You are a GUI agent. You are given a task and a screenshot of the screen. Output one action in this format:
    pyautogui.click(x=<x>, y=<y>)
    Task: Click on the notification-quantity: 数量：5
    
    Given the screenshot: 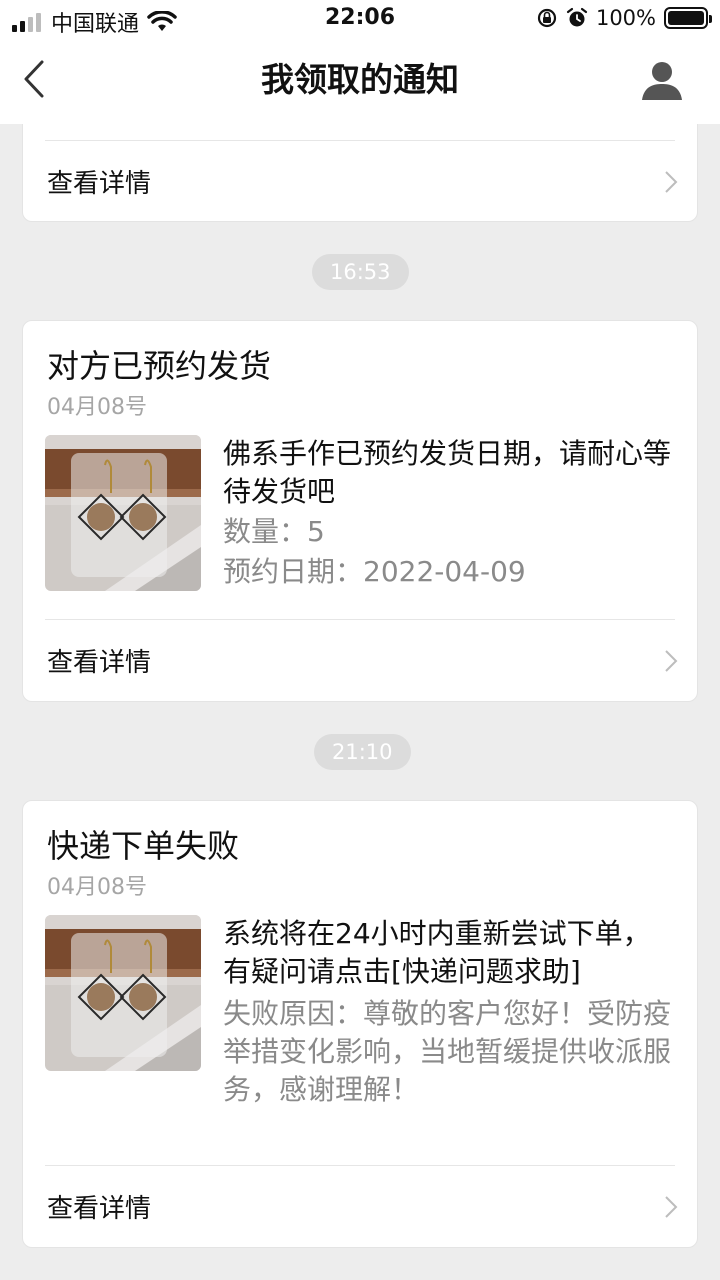 What is the action you would take?
    pyautogui.click(x=274, y=531)
    